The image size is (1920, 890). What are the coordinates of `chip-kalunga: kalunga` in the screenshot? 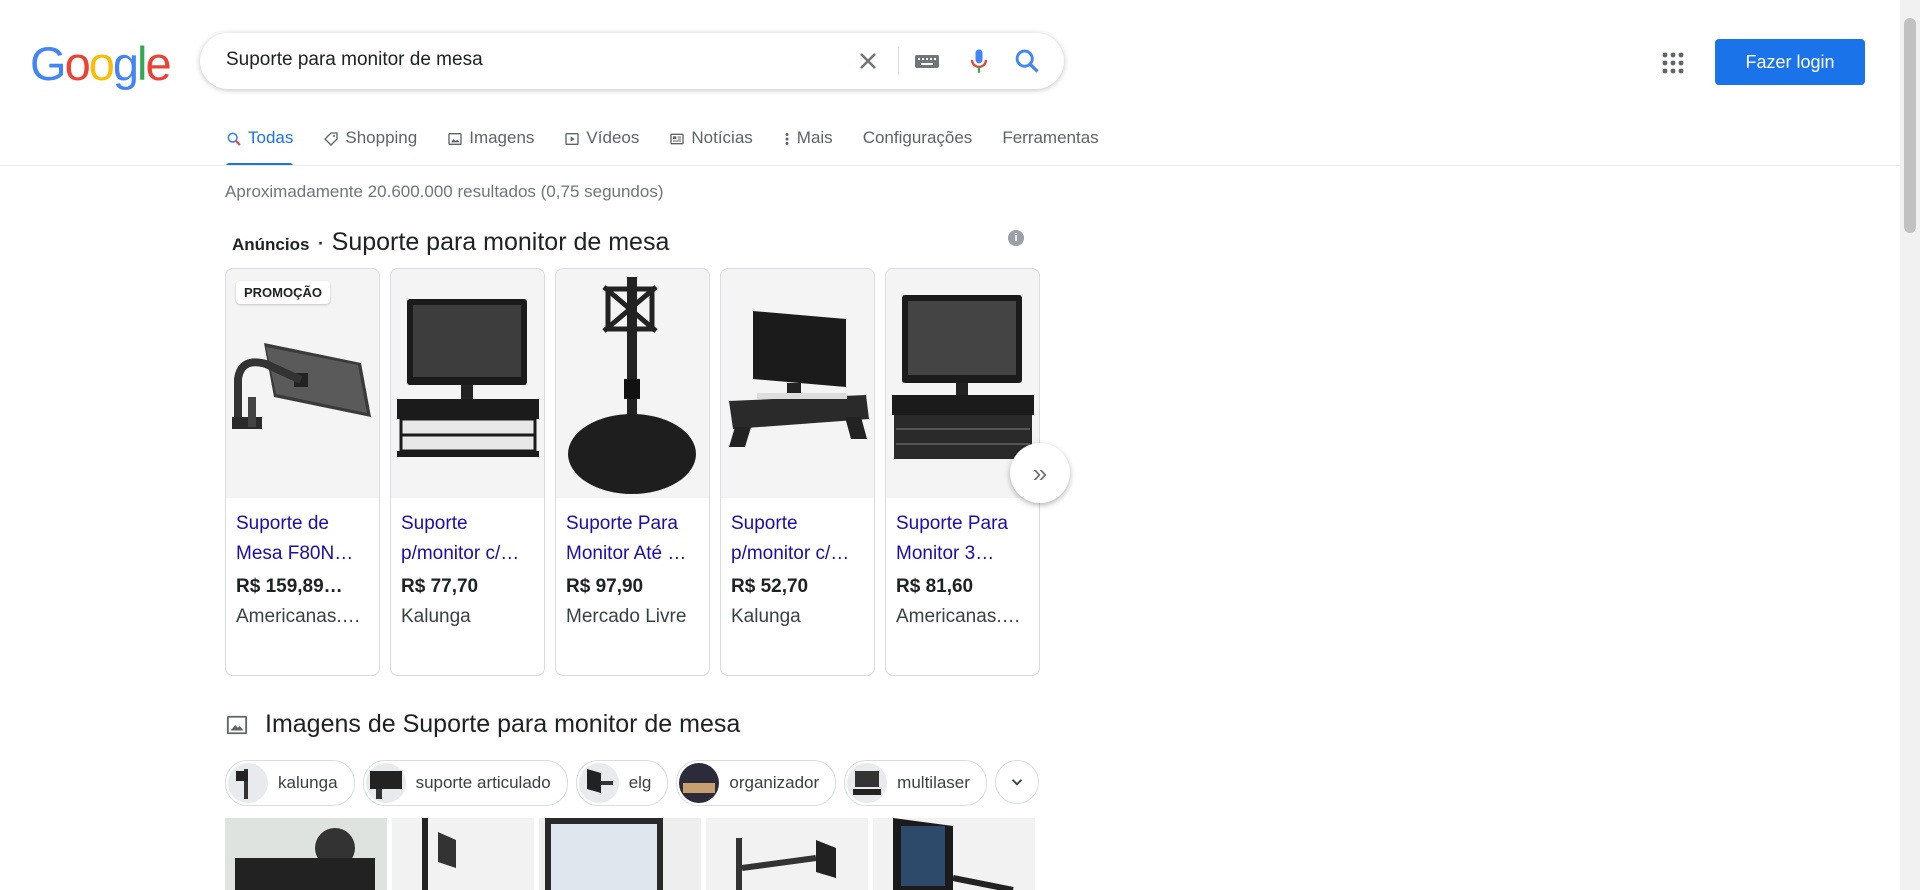 It's located at (290, 783).